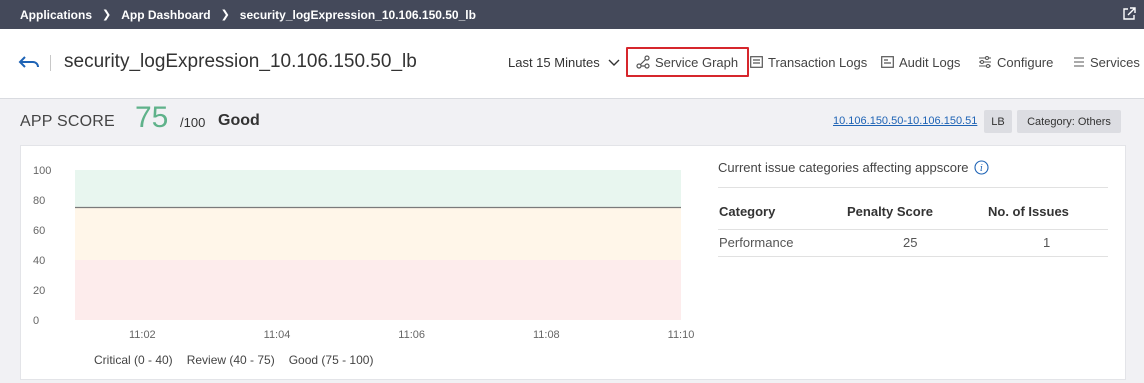 The image size is (1144, 383). I want to click on breadcrumb-applications: Applications, so click(56, 15).